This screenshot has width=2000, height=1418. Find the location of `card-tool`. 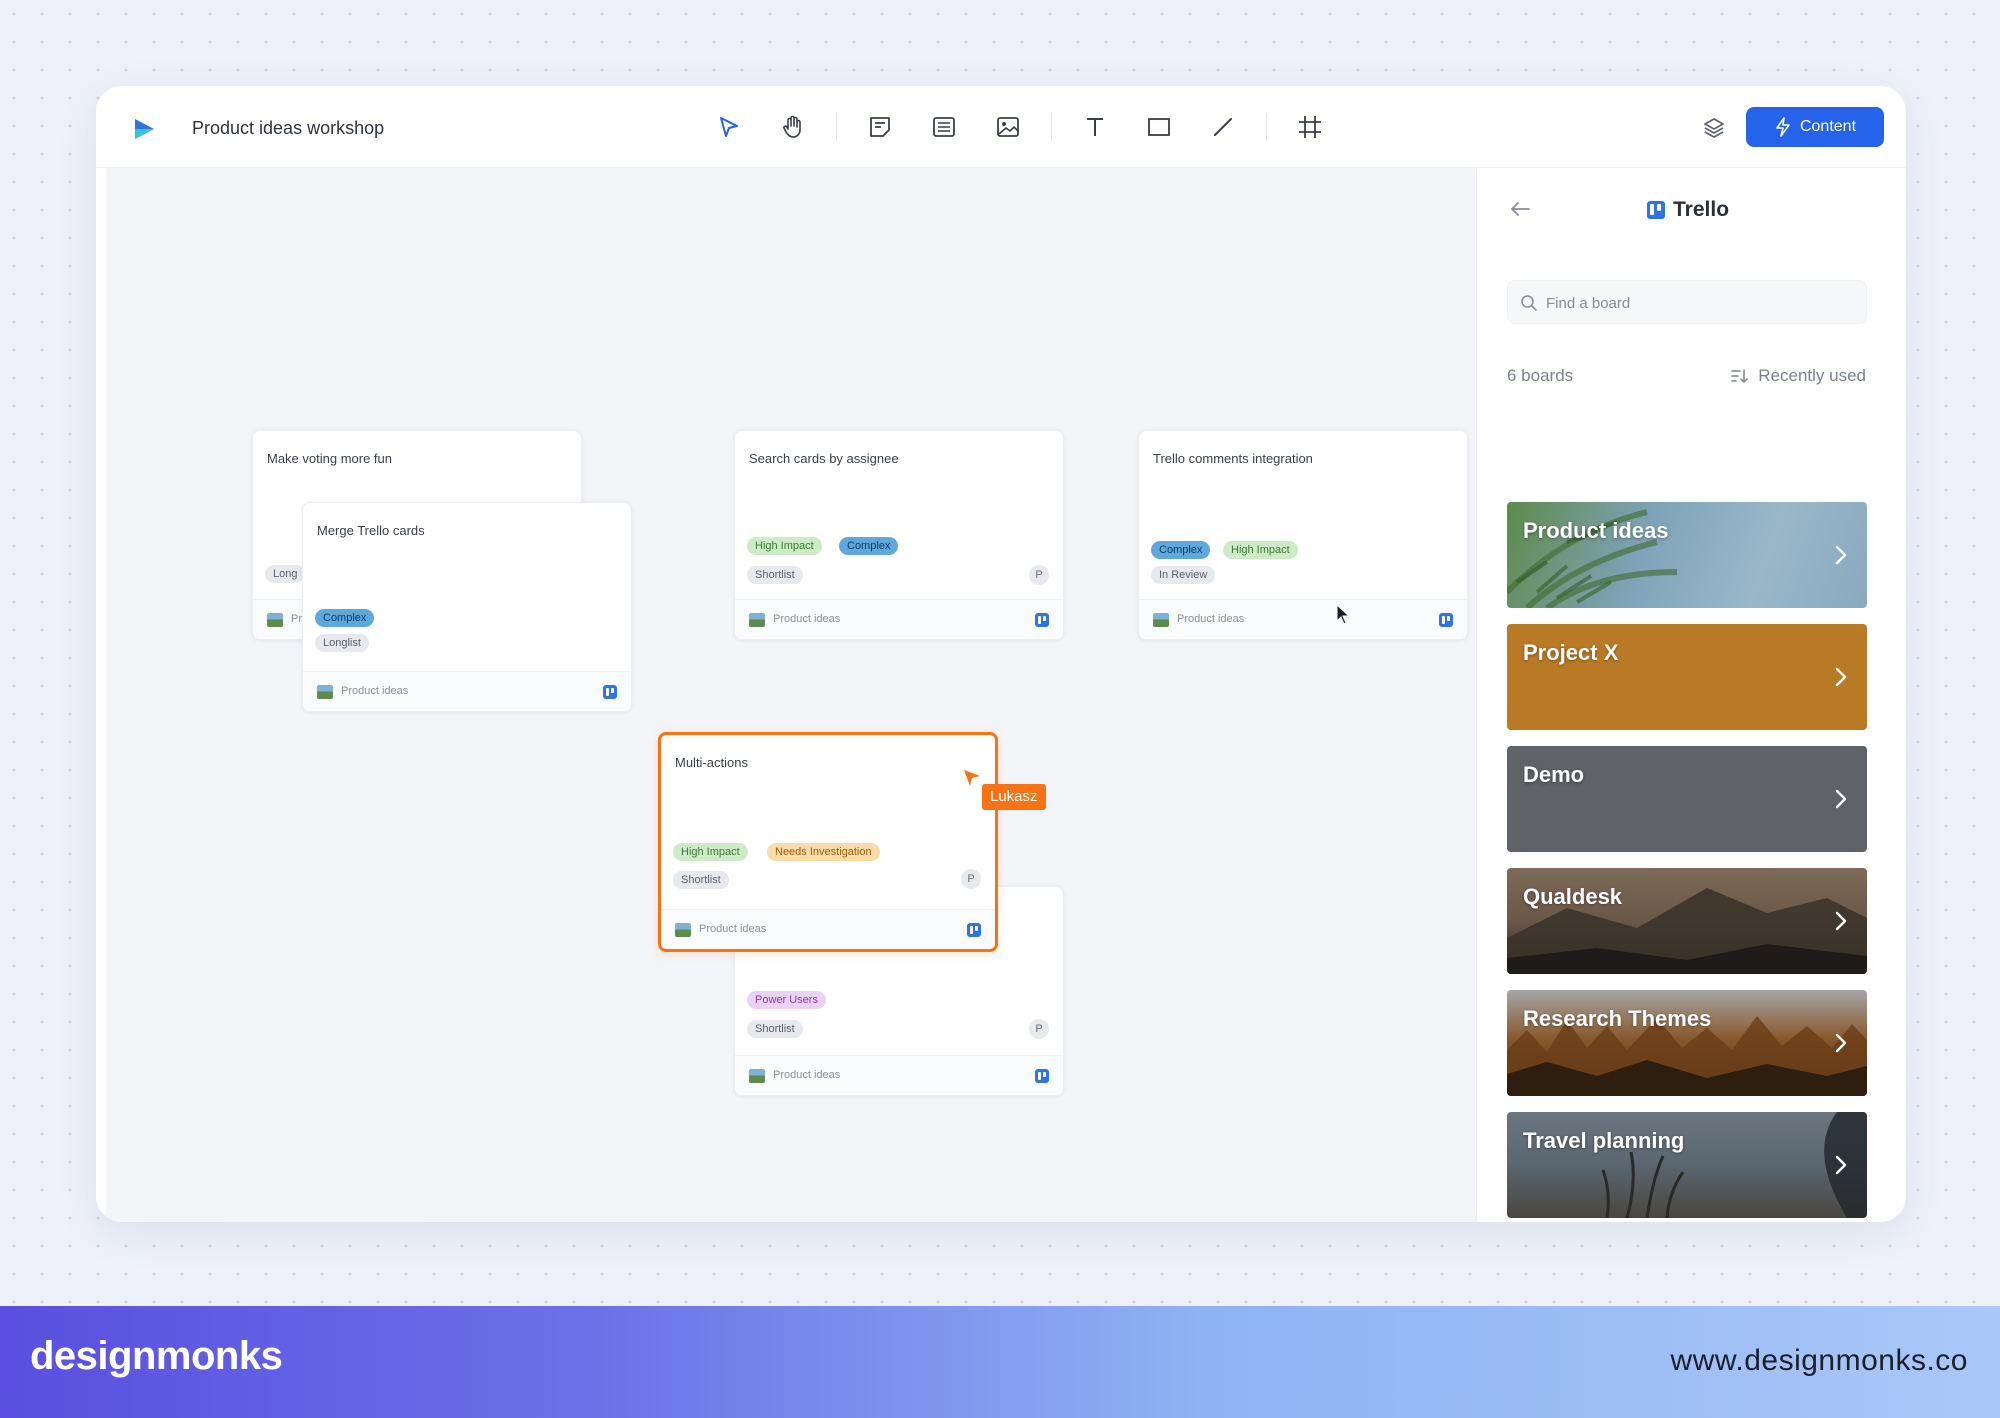

card-tool is located at coordinates (944, 127).